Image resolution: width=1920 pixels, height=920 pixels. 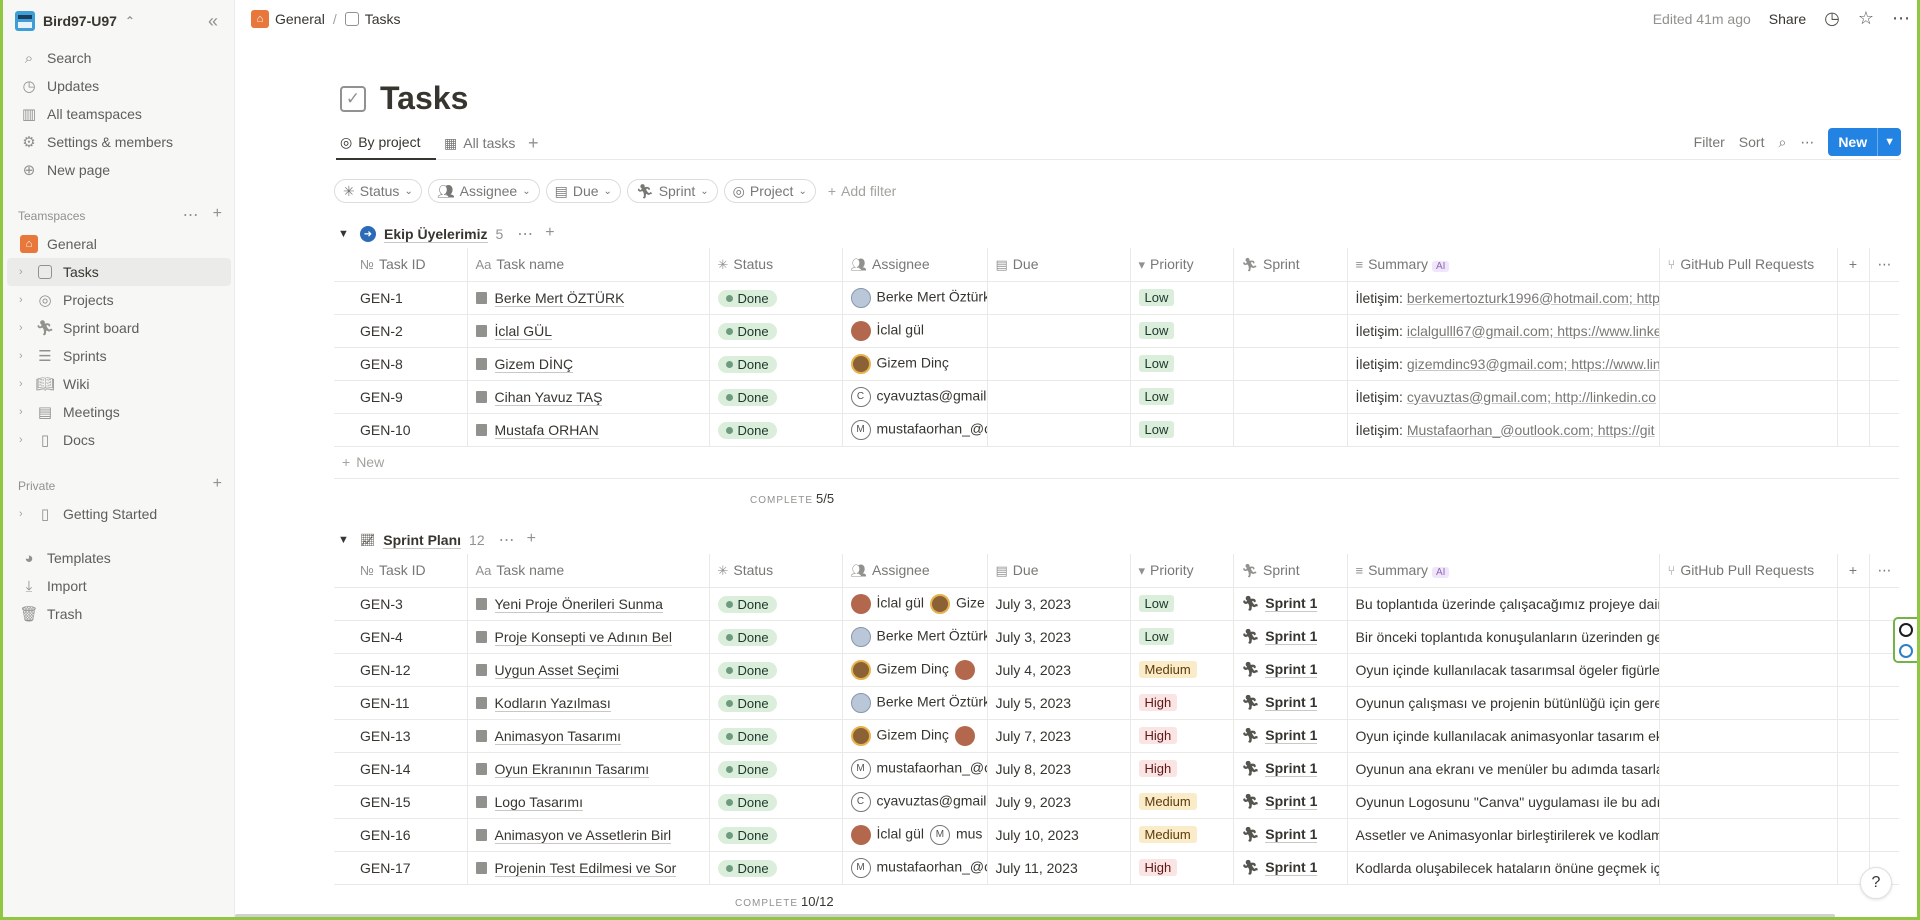 What do you see at coordinates (119, 558) in the screenshot?
I see `sidebar-item-templates: ◕ Templates` at bounding box center [119, 558].